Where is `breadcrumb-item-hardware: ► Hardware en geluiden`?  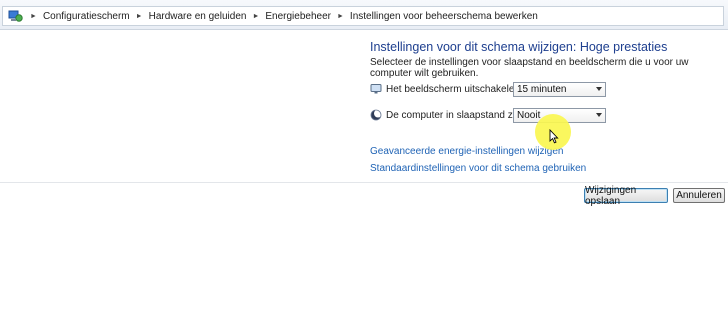
breadcrumb-item-hardware: ► Hardware en geluiden is located at coordinates (188, 16).